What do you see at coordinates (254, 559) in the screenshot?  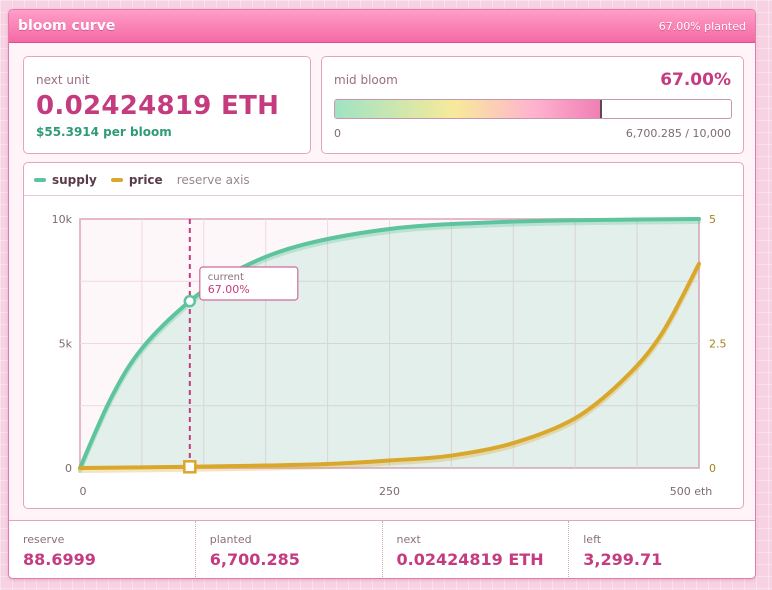 I see `stat-planted-value: 6,700.285` at bounding box center [254, 559].